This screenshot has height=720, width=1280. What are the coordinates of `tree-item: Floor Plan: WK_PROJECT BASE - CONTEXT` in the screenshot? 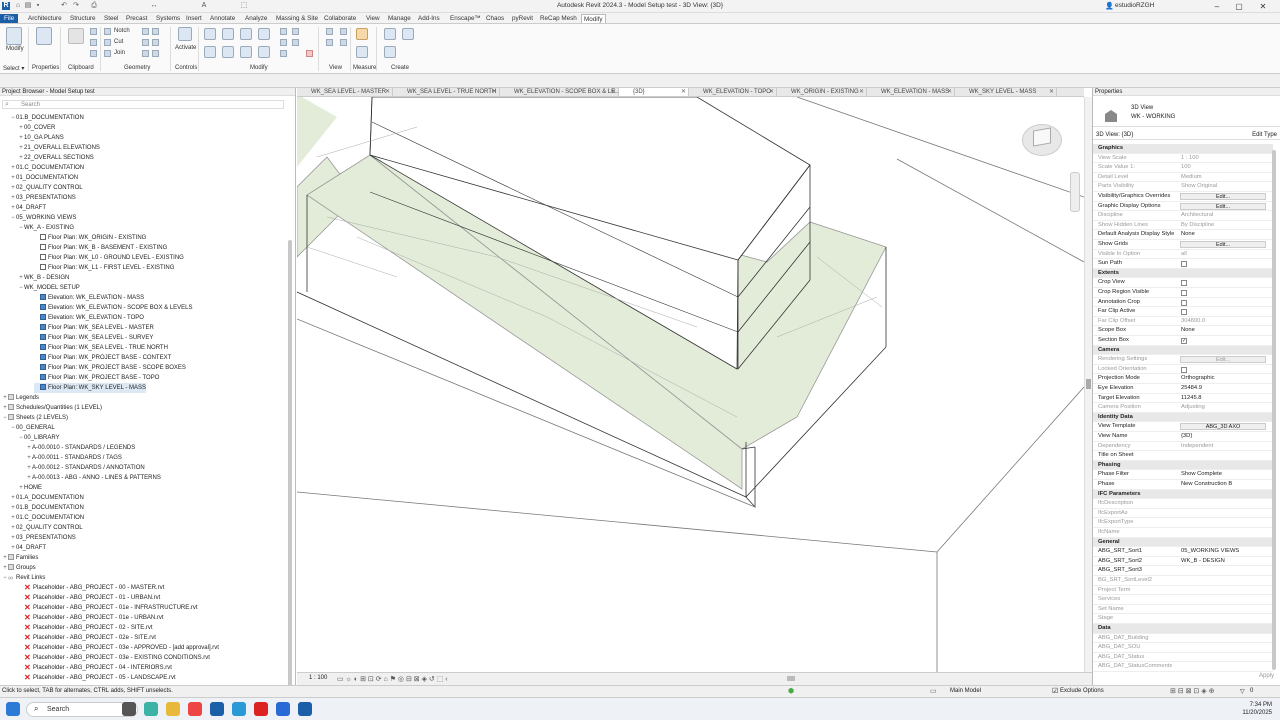 It's located at (102, 358).